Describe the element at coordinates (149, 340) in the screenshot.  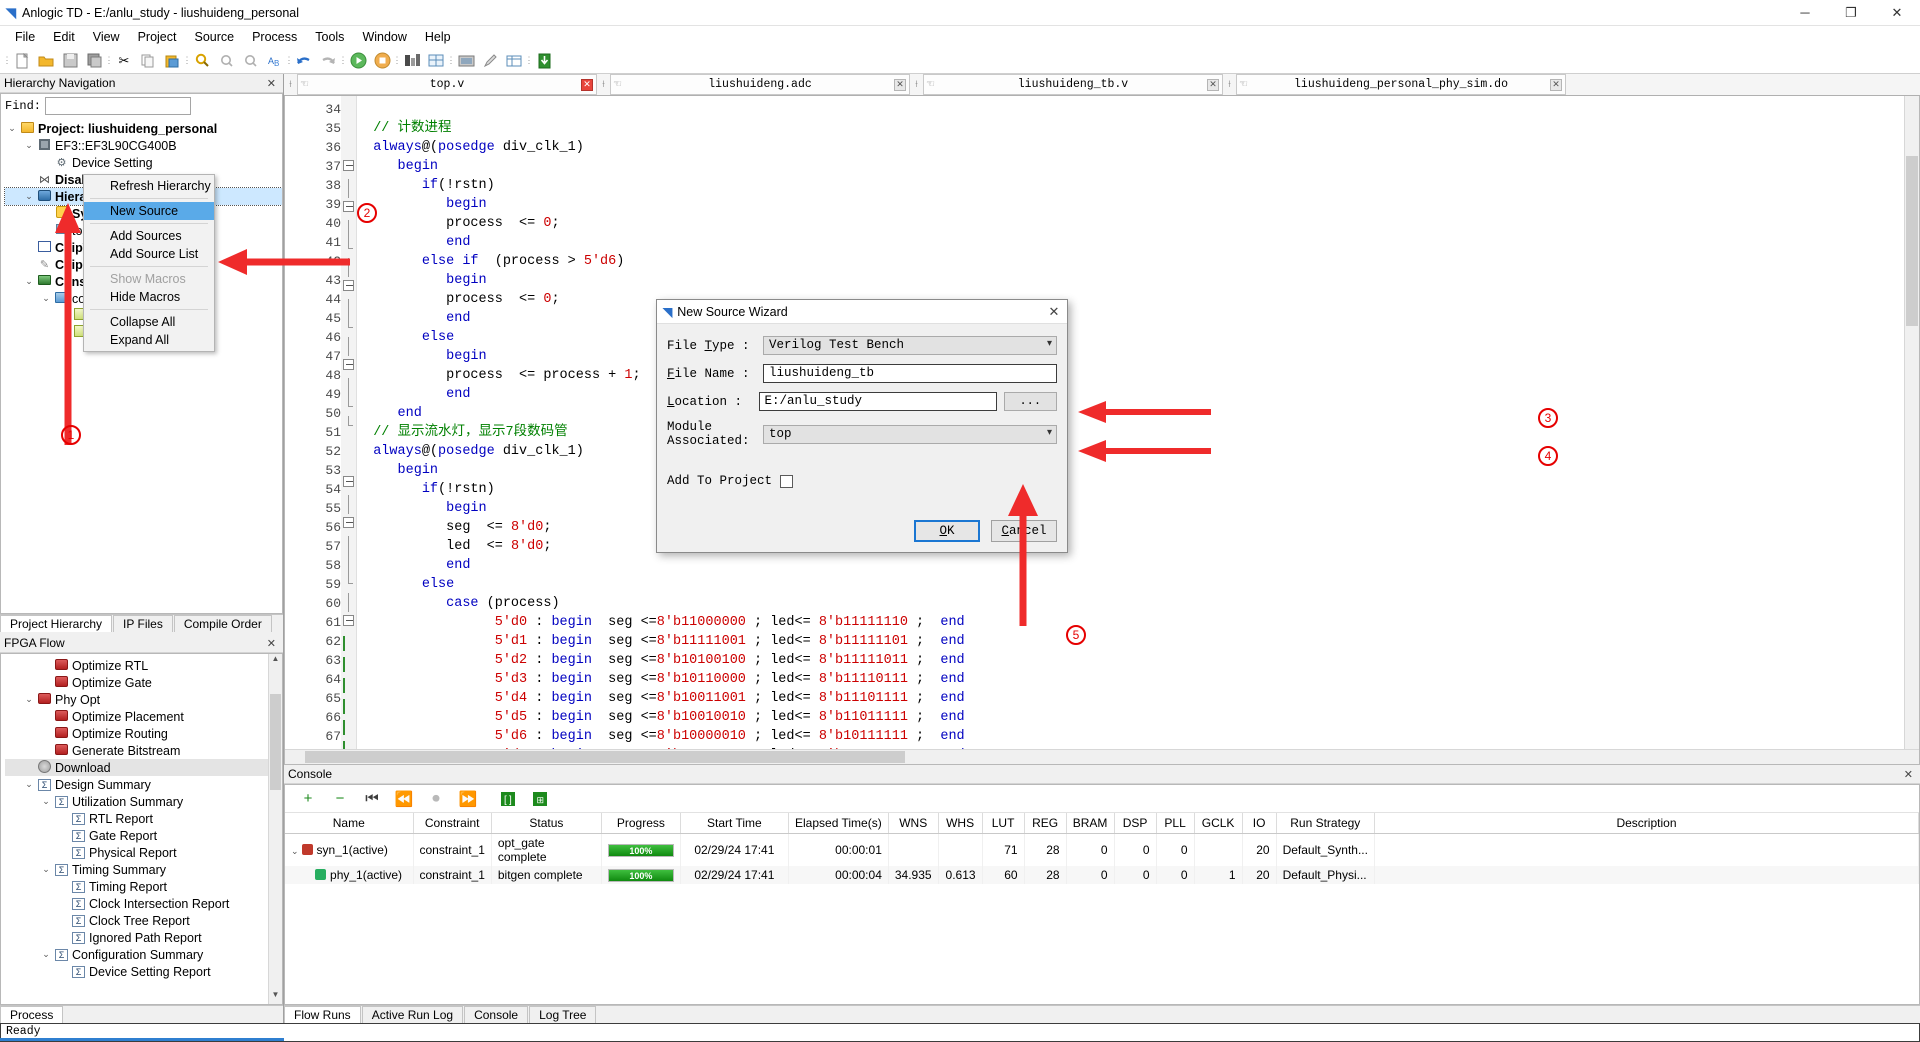
I see `context-menu-item-expand-all: Expand All` at that location.